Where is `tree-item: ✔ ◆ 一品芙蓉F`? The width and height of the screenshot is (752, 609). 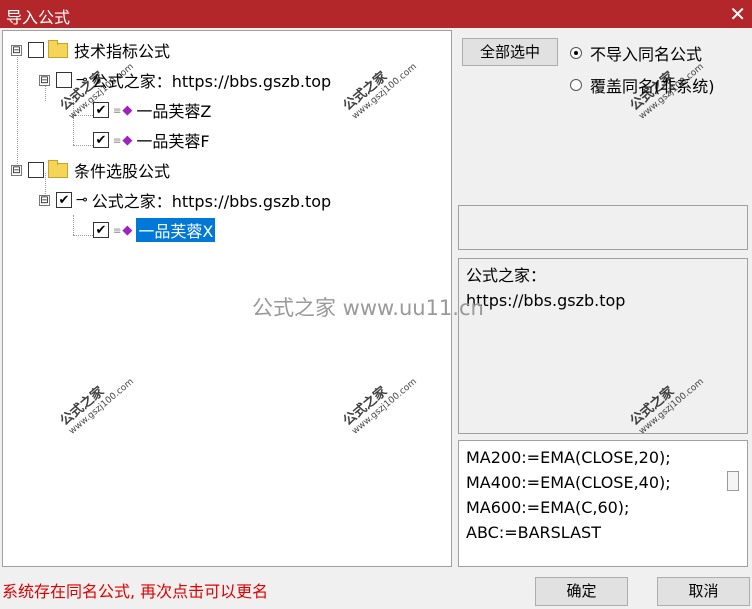 tree-item: ✔ ◆ 一品芙蓉F is located at coordinates (151, 140).